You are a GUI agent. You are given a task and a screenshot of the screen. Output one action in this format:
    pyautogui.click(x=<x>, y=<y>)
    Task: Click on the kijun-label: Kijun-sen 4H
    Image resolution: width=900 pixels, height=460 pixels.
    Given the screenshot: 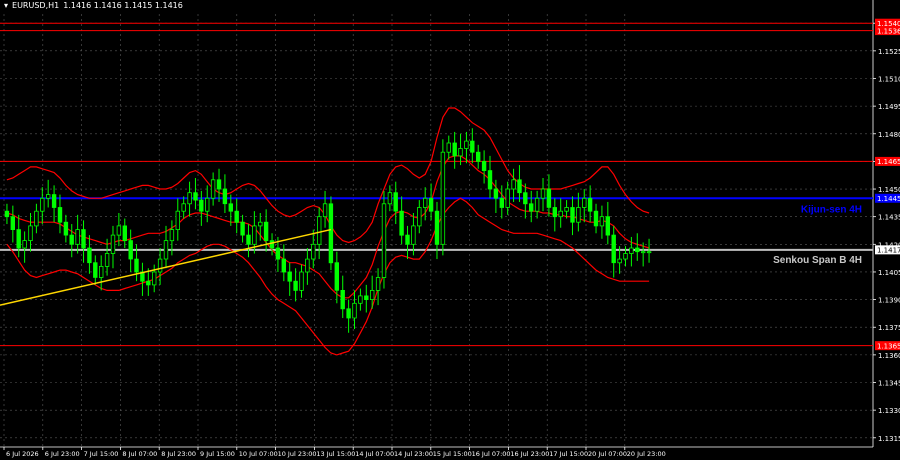 What is the action you would take?
    pyautogui.click(x=831, y=209)
    